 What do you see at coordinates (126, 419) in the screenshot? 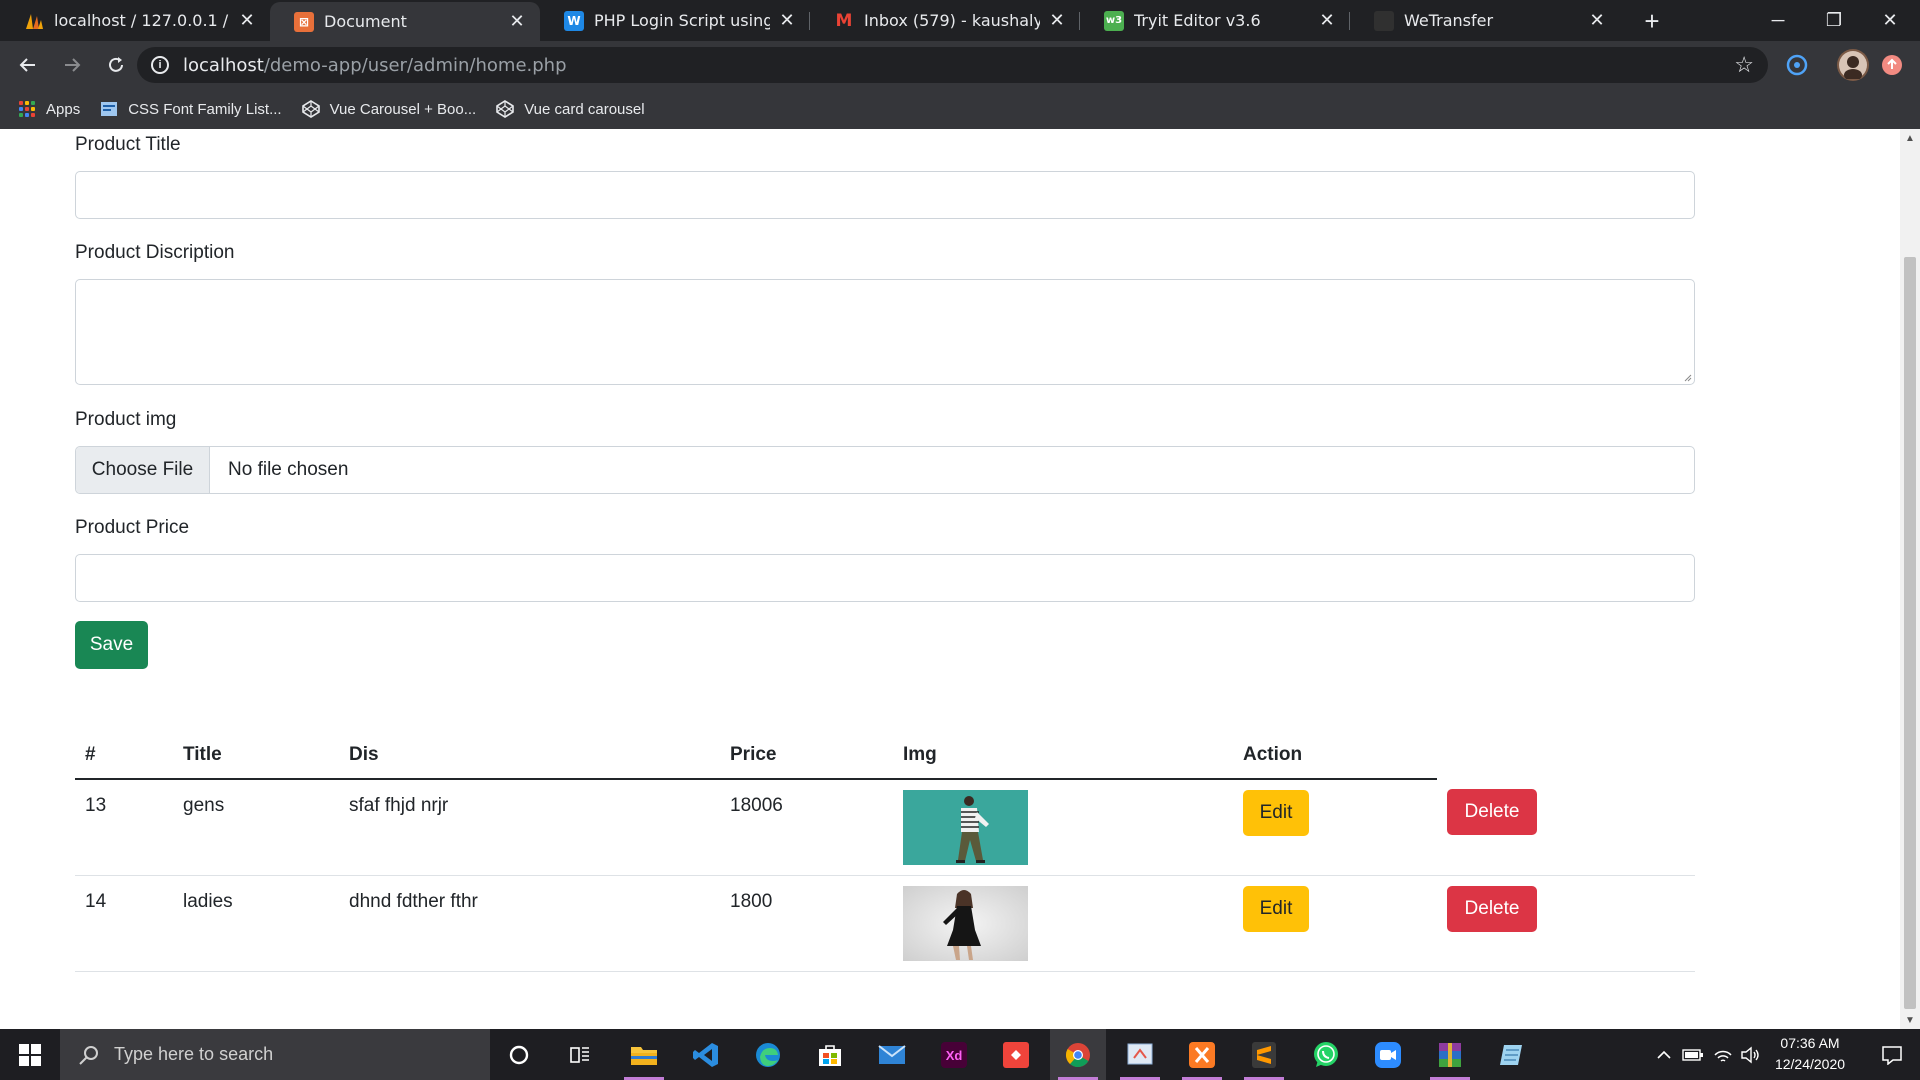
I see `product-img-label: Product img` at bounding box center [126, 419].